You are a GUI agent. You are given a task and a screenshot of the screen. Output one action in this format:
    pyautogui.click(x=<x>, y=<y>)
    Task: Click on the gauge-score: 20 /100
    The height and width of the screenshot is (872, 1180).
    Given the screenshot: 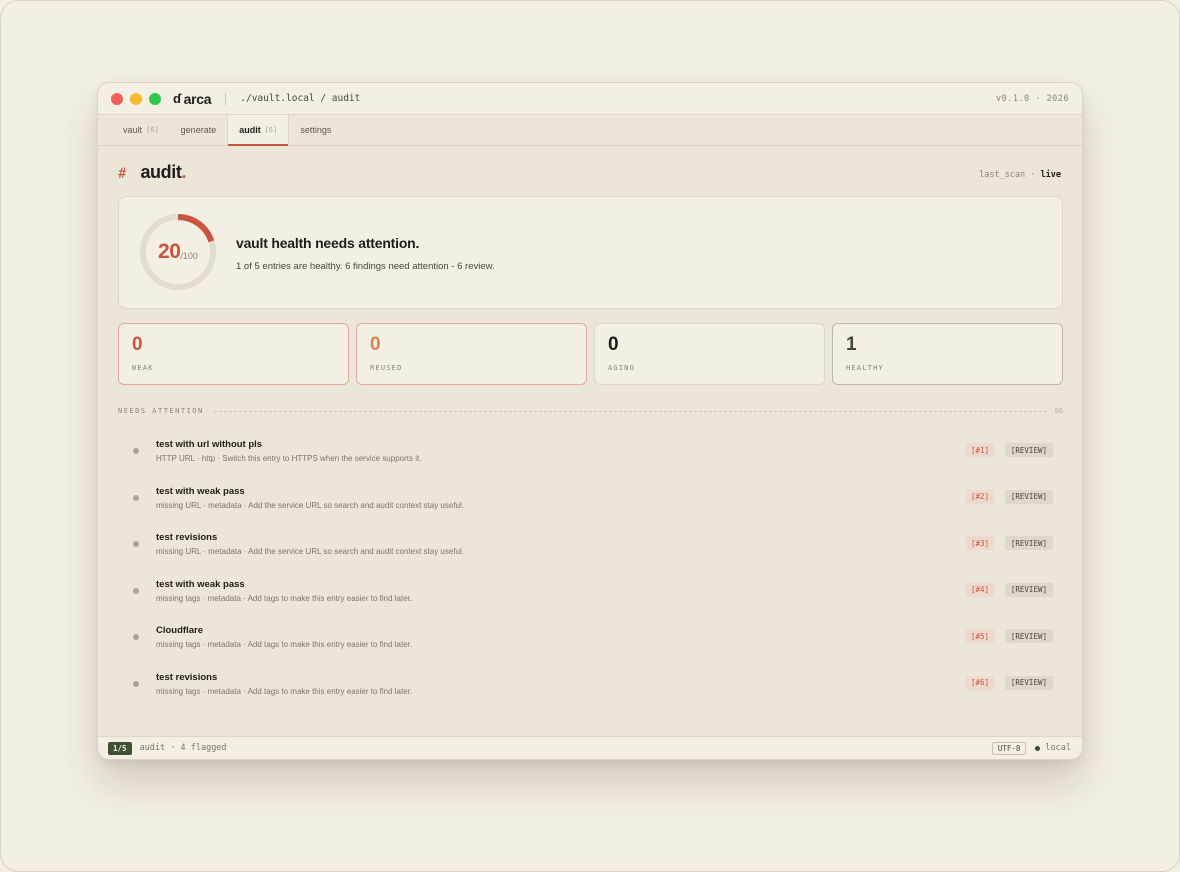 What is the action you would take?
    pyautogui.click(x=178, y=252)
    